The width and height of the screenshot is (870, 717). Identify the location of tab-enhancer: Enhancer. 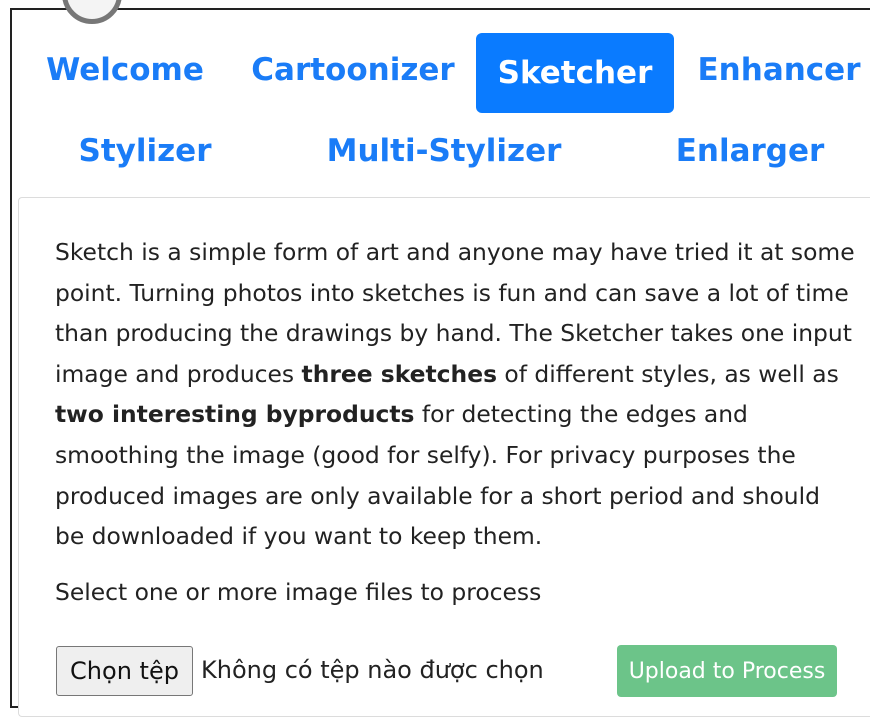
(779, 70).